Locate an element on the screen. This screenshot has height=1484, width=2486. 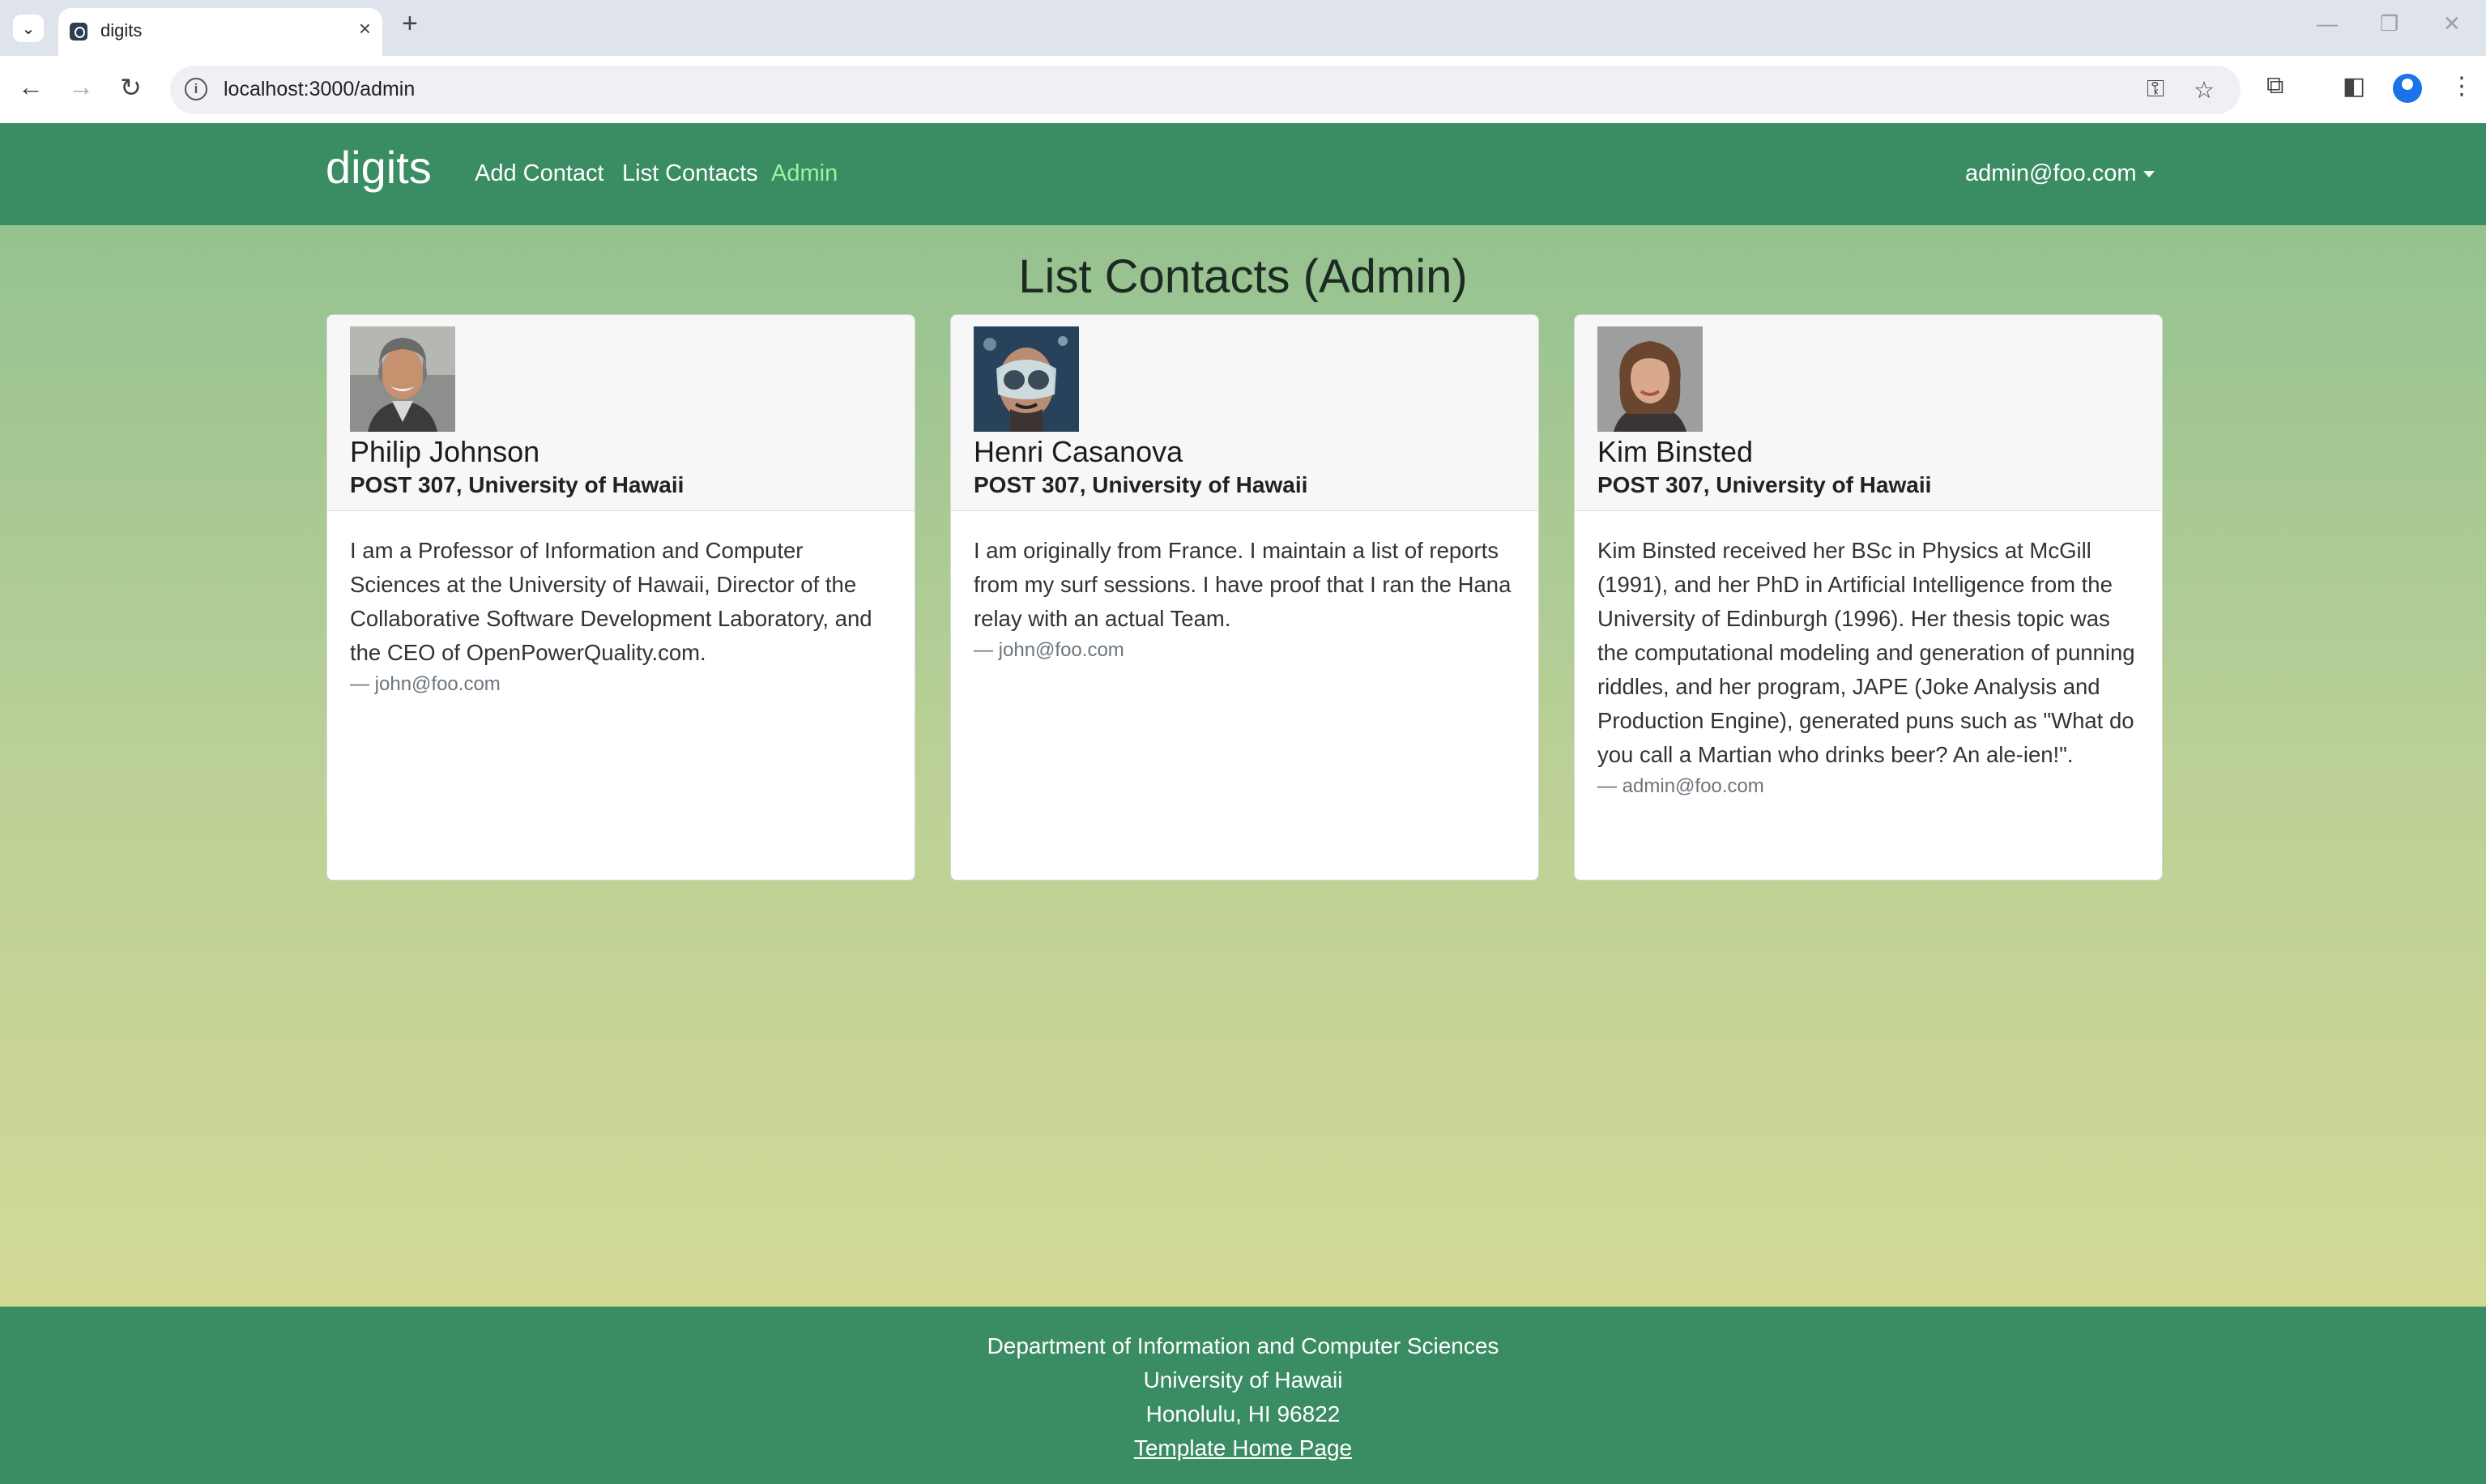
tab-title: digits is located at coordinates (121, 30).